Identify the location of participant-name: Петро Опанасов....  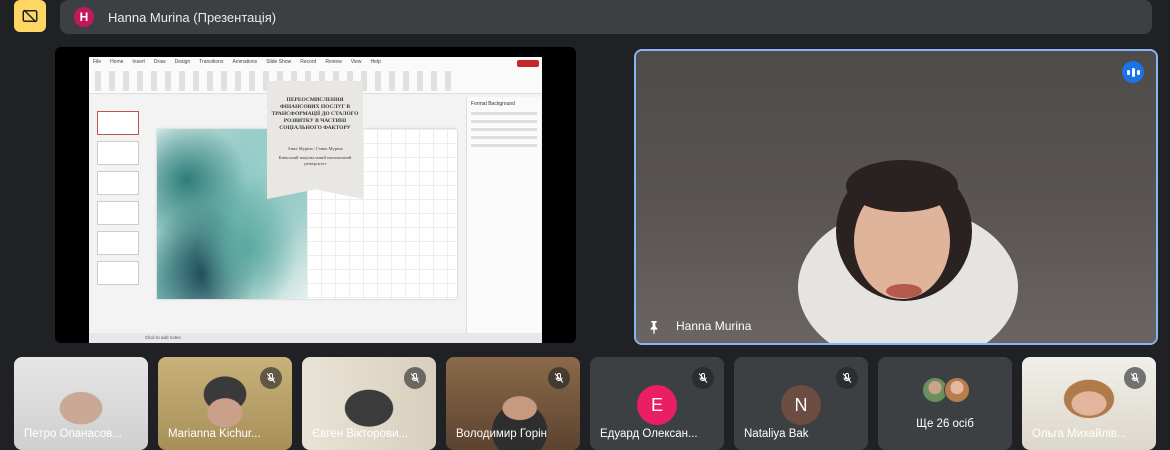
(73, 434).